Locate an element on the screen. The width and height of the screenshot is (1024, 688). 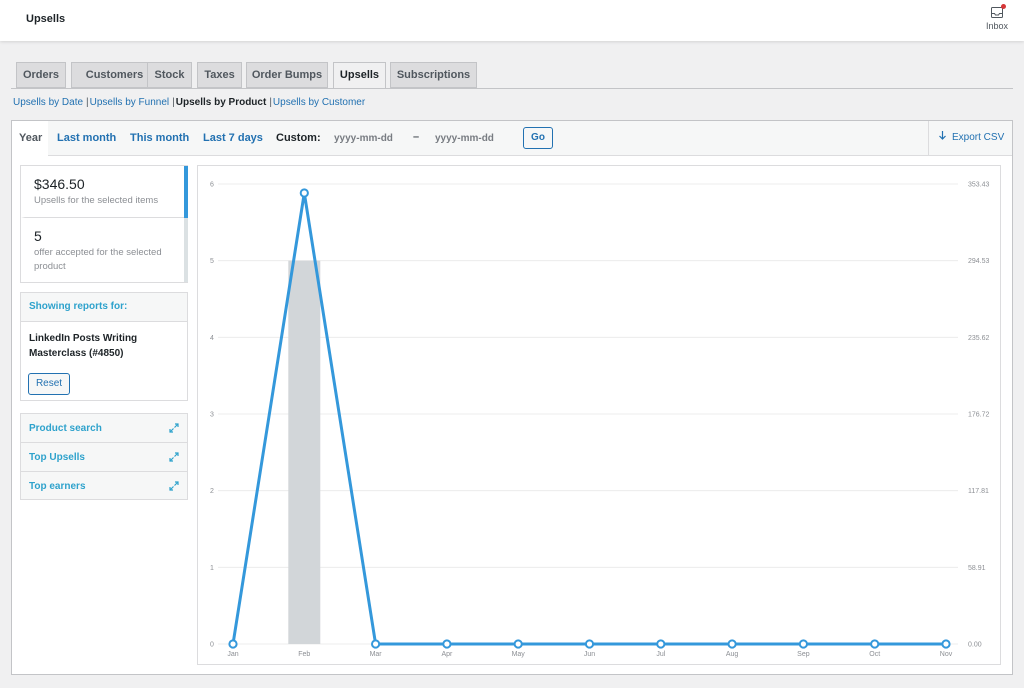
y-right-tick-label: 235.62 is located at coordinates (979, 338).